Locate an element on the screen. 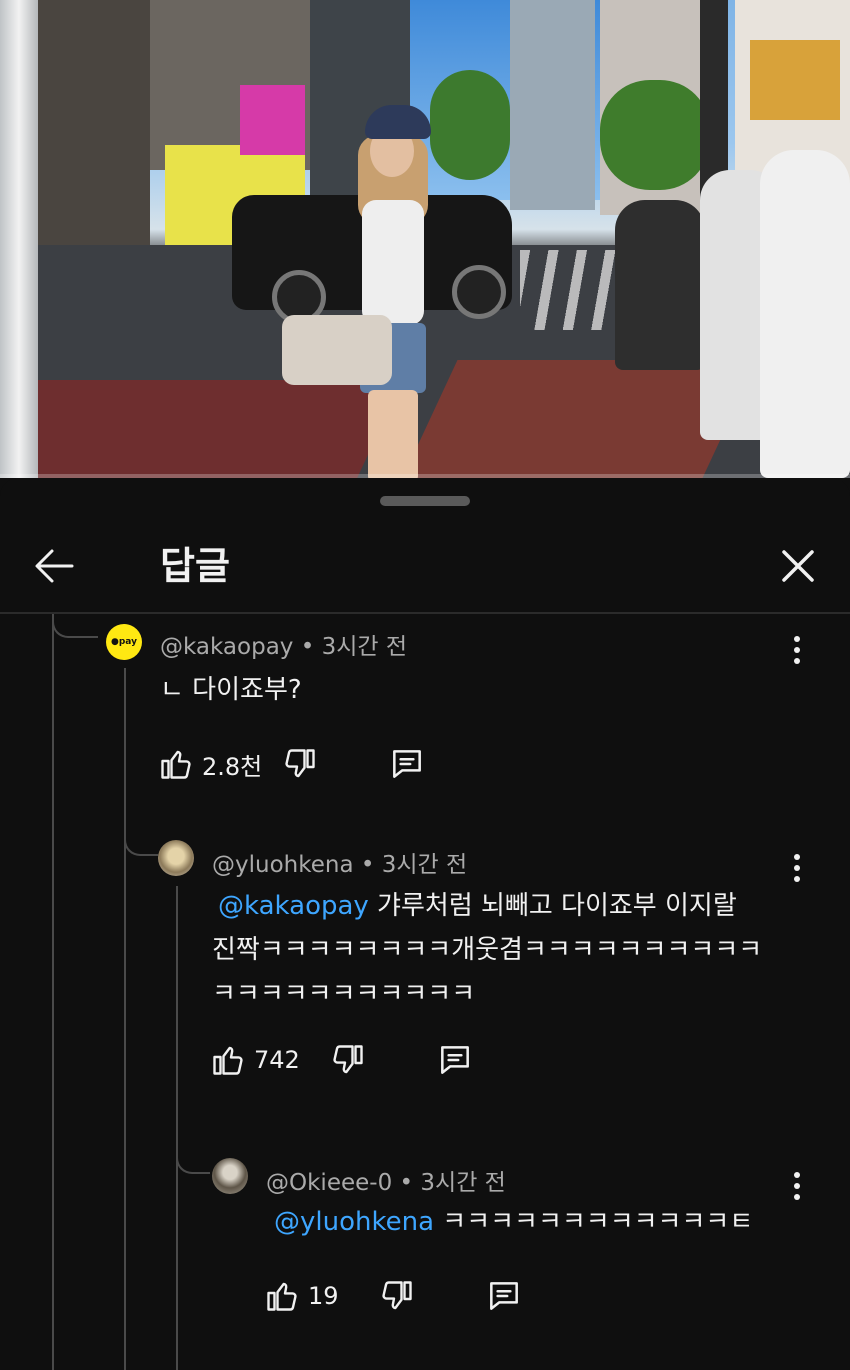  comment-meta: @Okieee-0 • 3시간 전 is located at coordinates (386, 1180).